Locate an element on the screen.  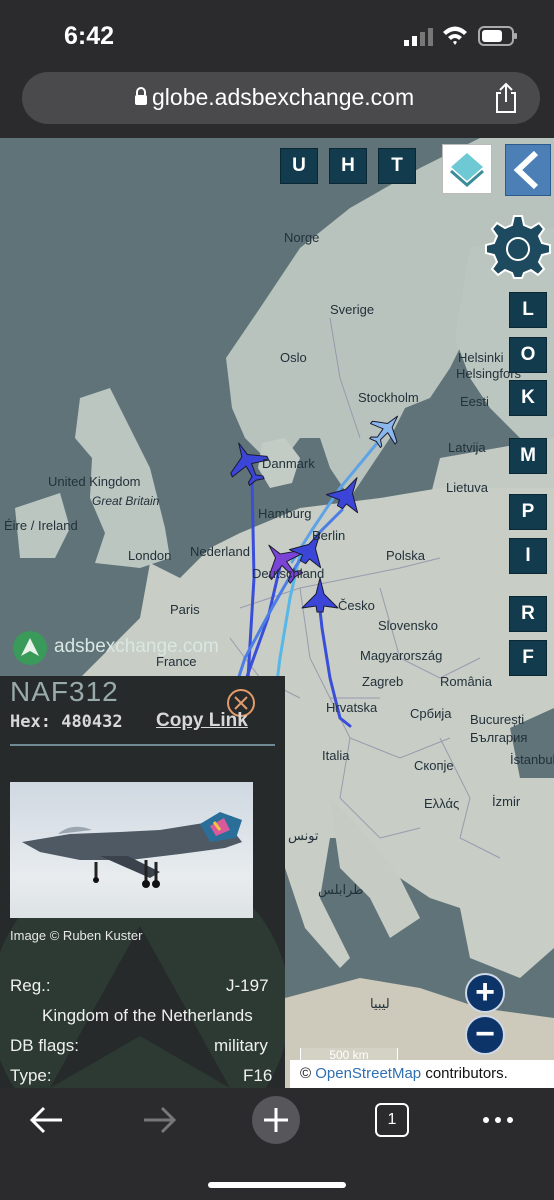
forward-arrow-icon is located at coordinates (160, 1120).